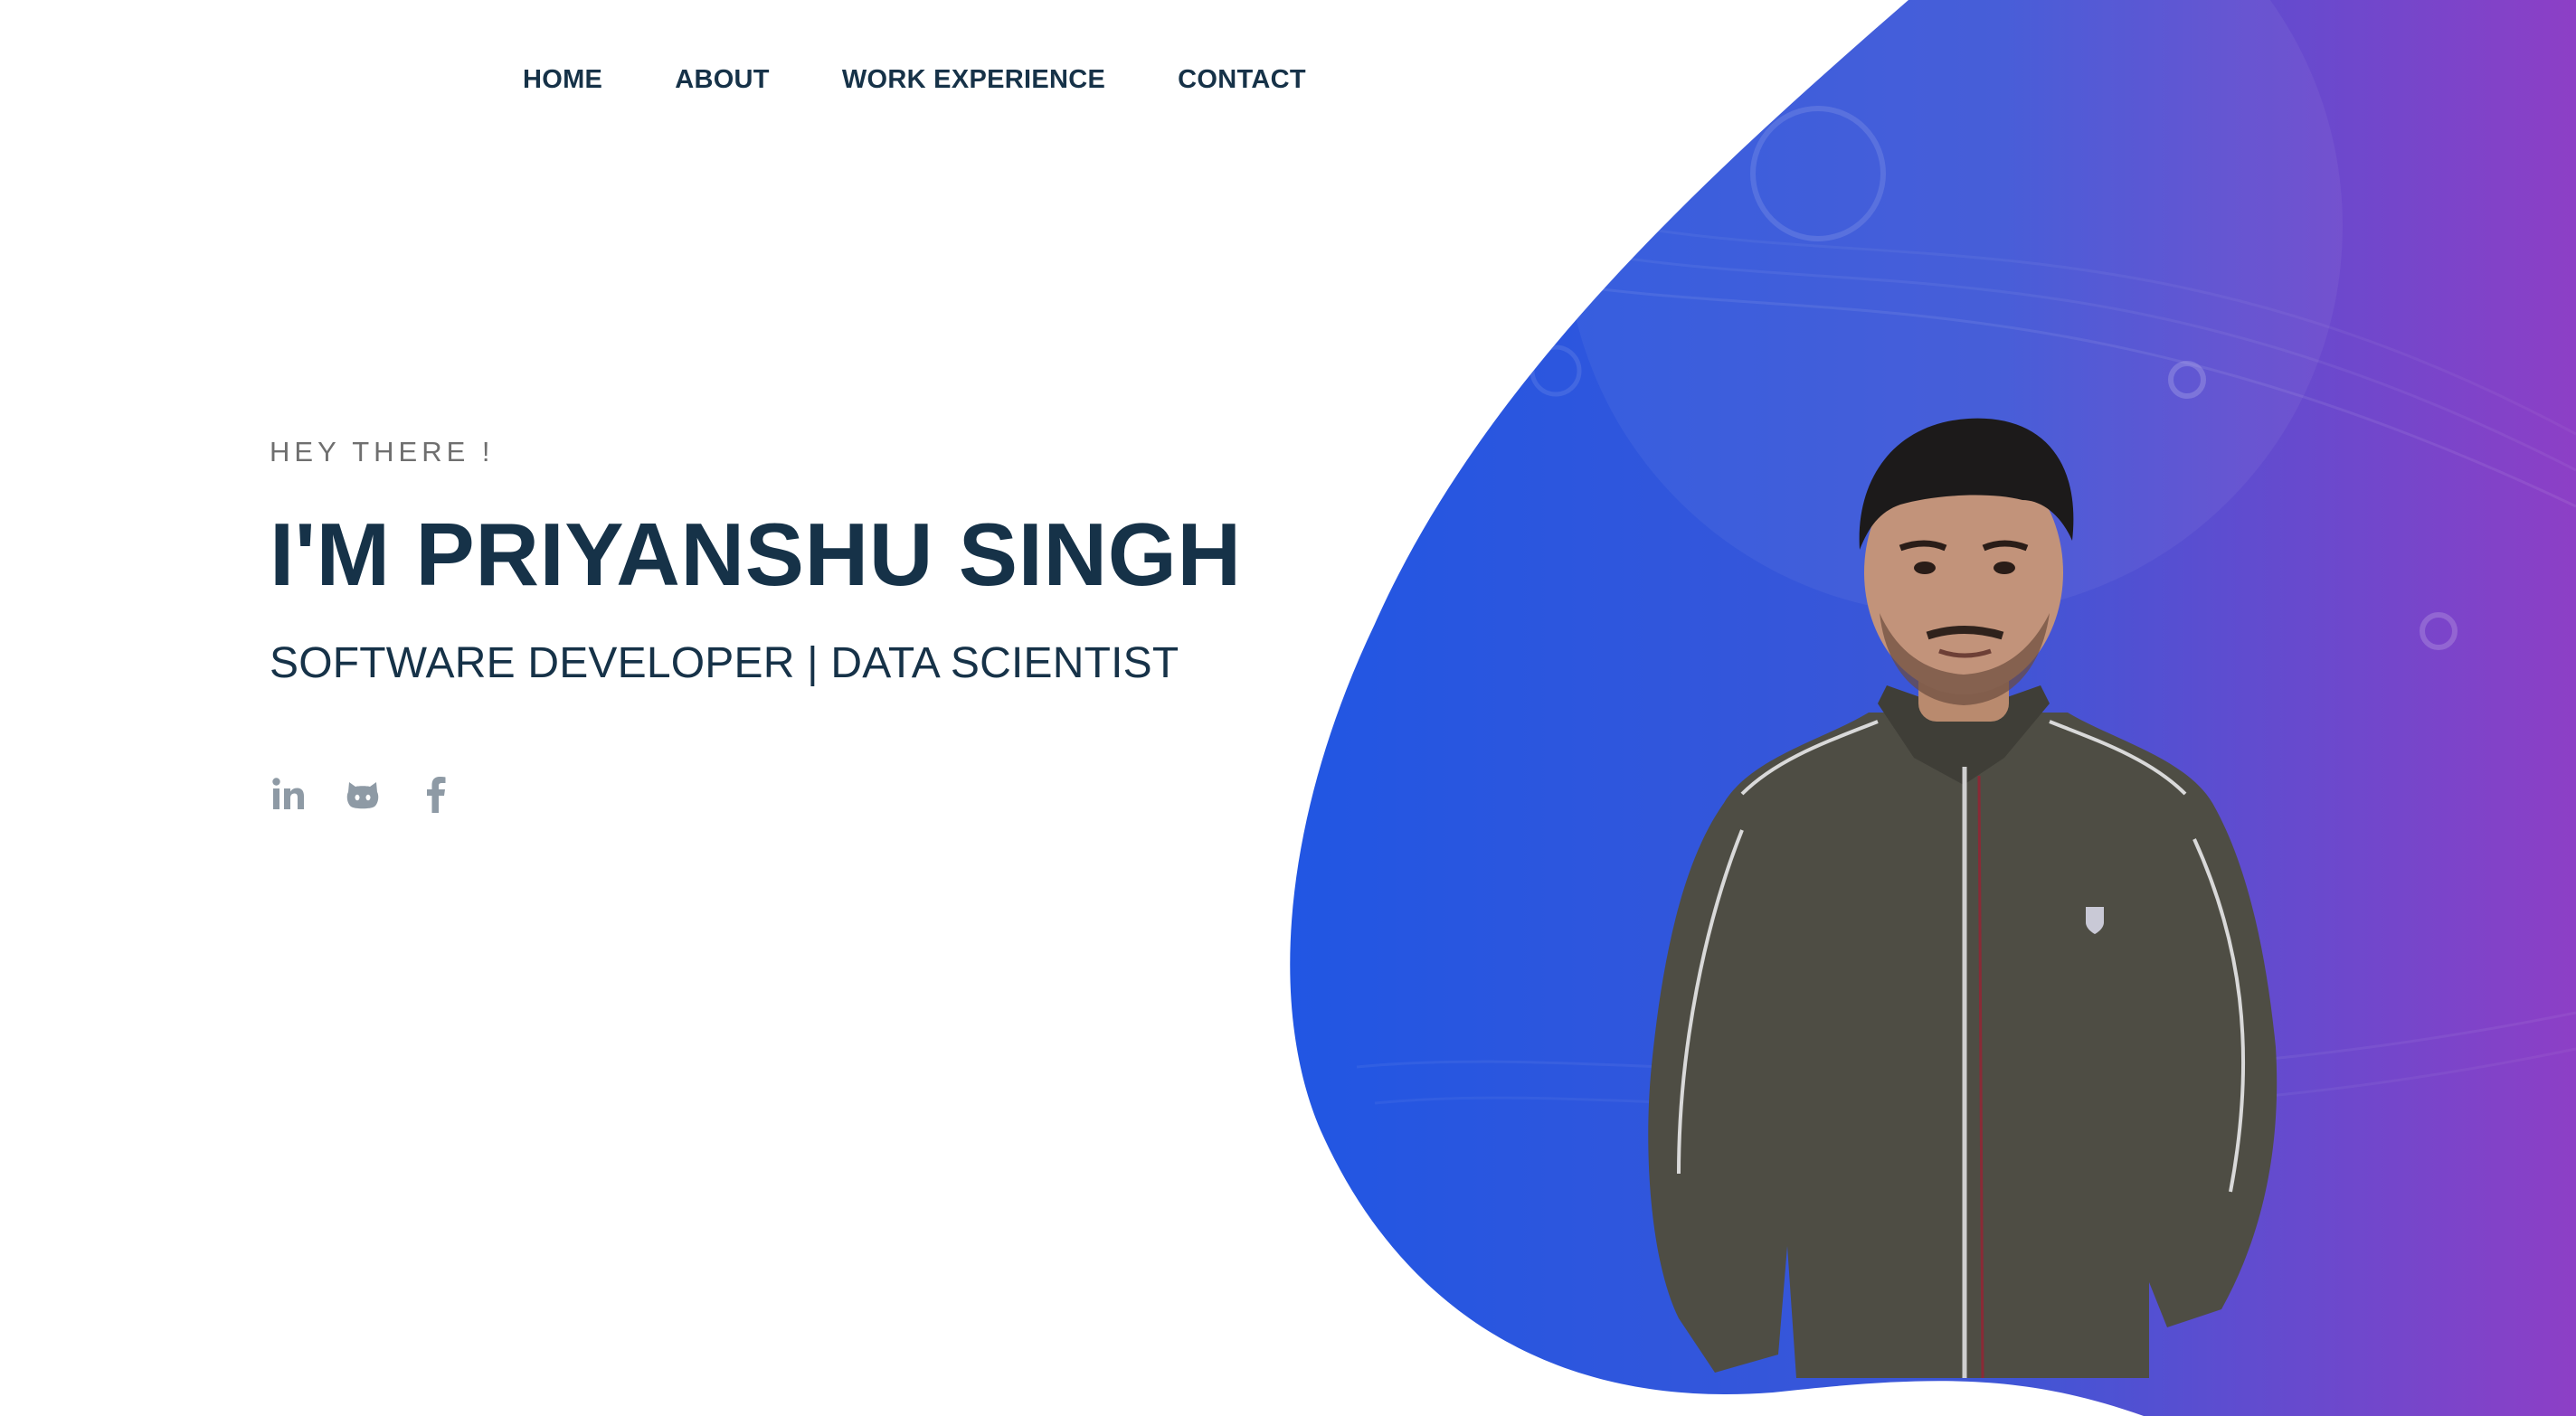 The width and height of the screenshot is (2576, 1416). I want to click on nav-home-link: HOME, so click(562, 80).